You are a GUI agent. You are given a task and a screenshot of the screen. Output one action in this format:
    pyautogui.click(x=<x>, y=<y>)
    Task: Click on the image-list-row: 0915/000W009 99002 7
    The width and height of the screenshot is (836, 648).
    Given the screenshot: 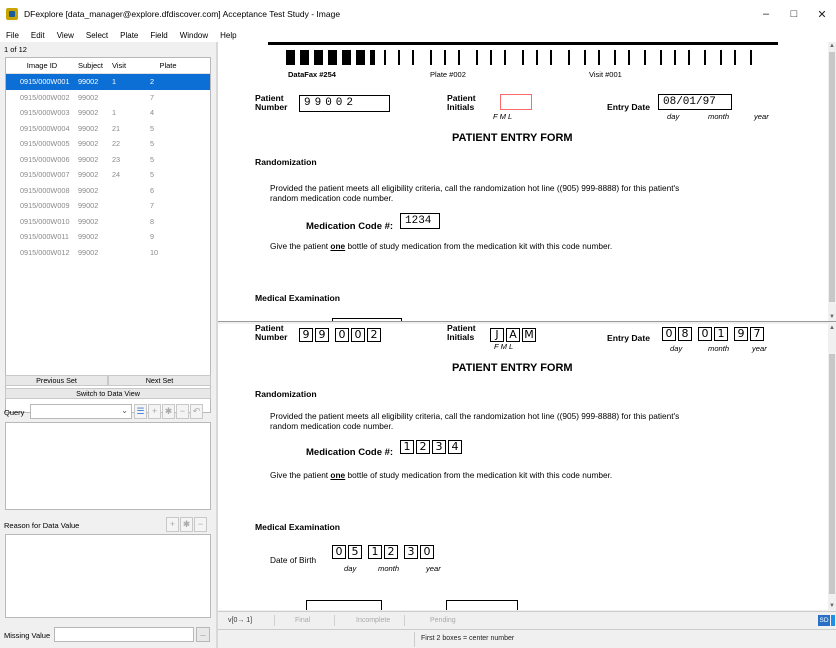 What is the action you would take?
    pyautogui.click(x=108, y=206)
    